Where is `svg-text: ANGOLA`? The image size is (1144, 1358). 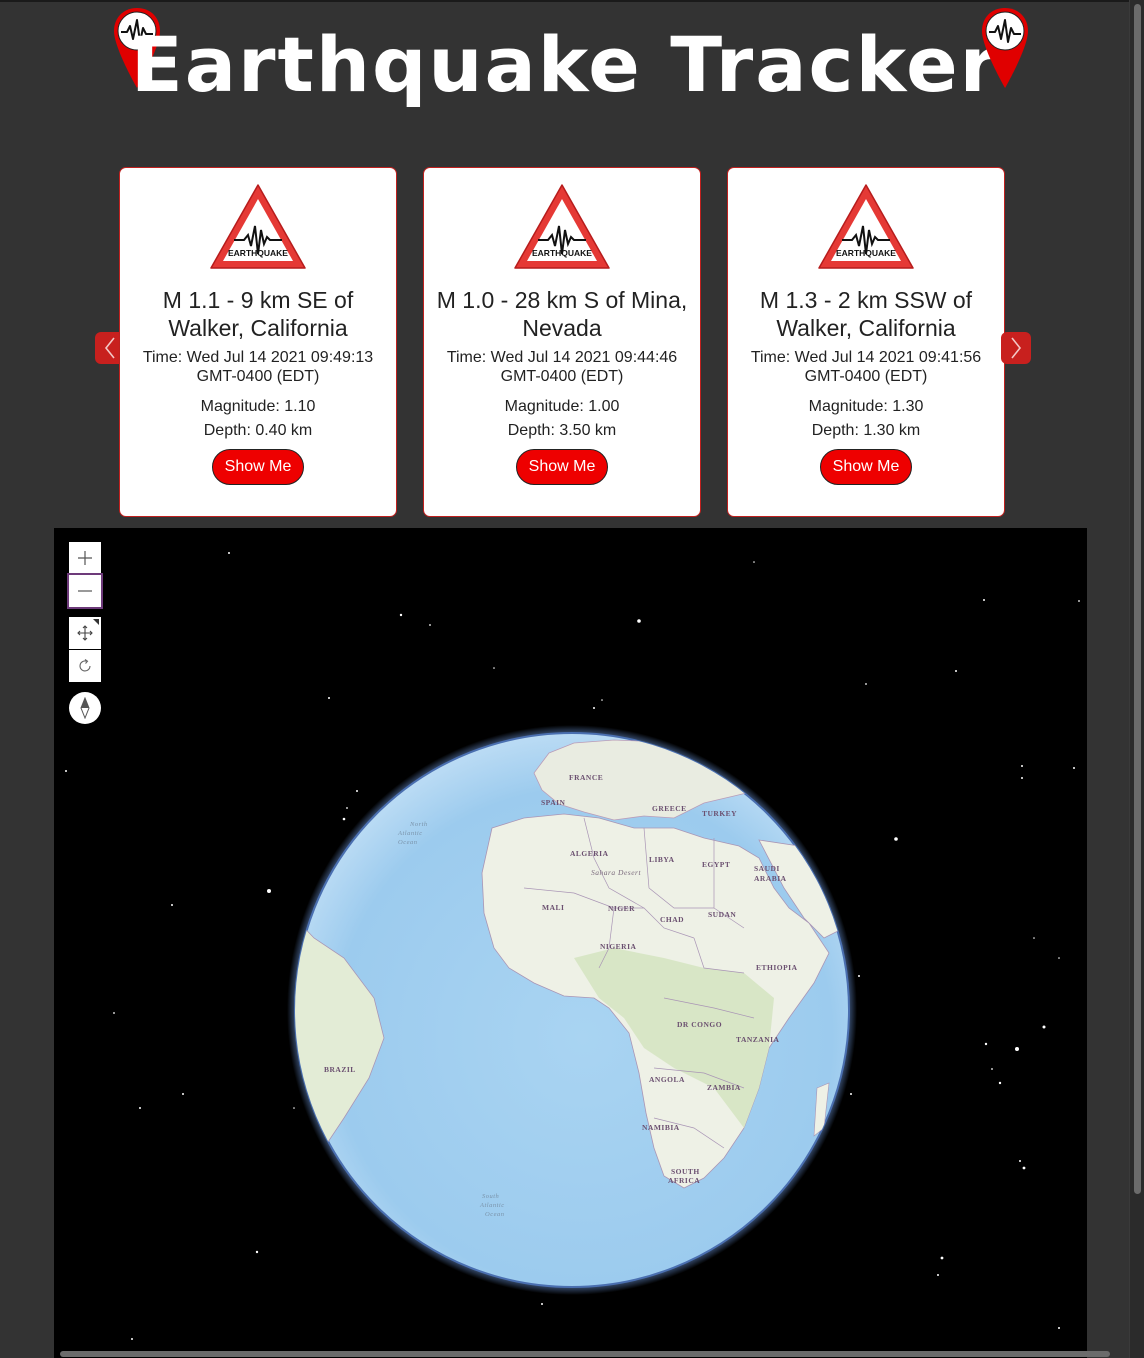 svg-text: ANGOLA is located at coordinates (667, 1079).